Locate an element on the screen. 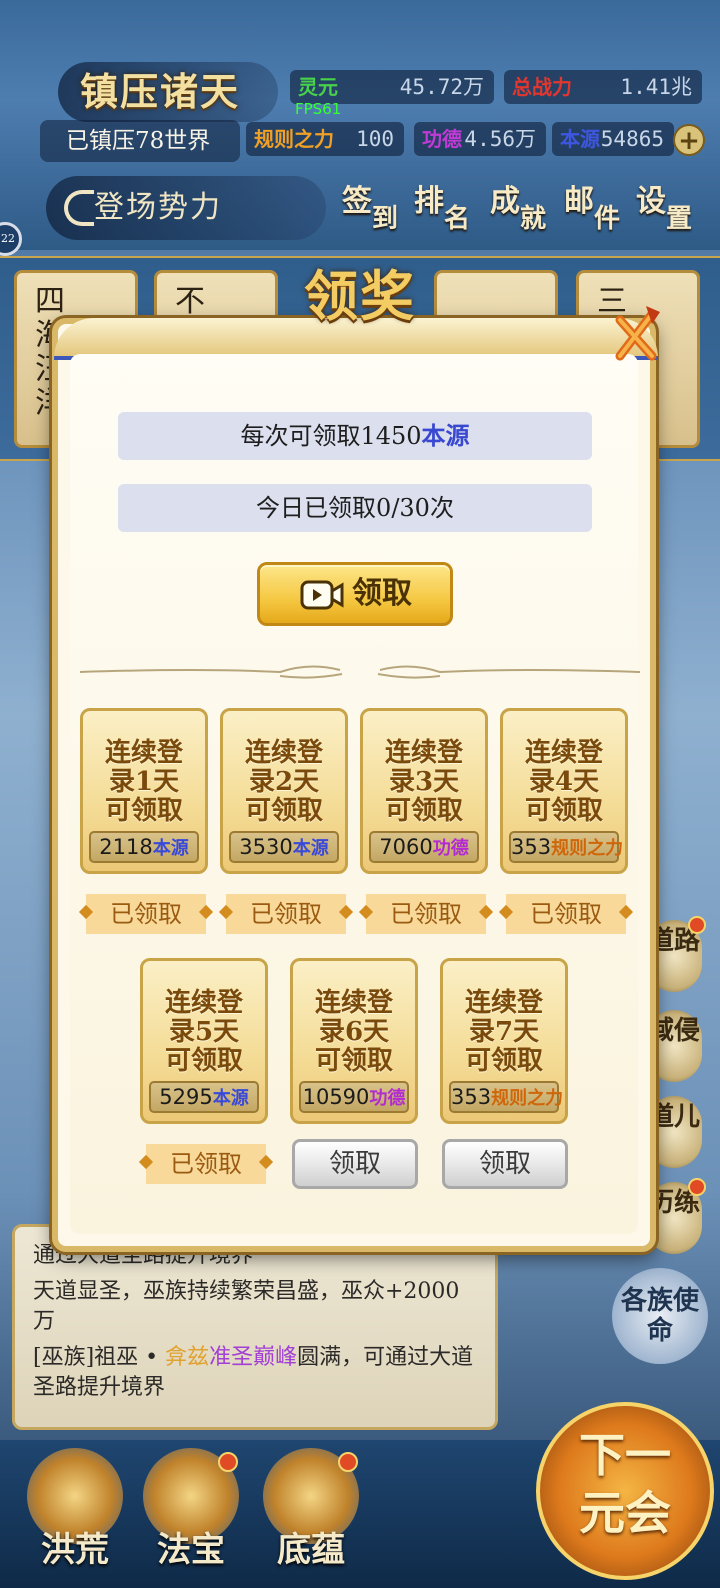 This screenshot has width=720, height=1588. faction-button: 登场势力 is located at coordinates (186, 208).